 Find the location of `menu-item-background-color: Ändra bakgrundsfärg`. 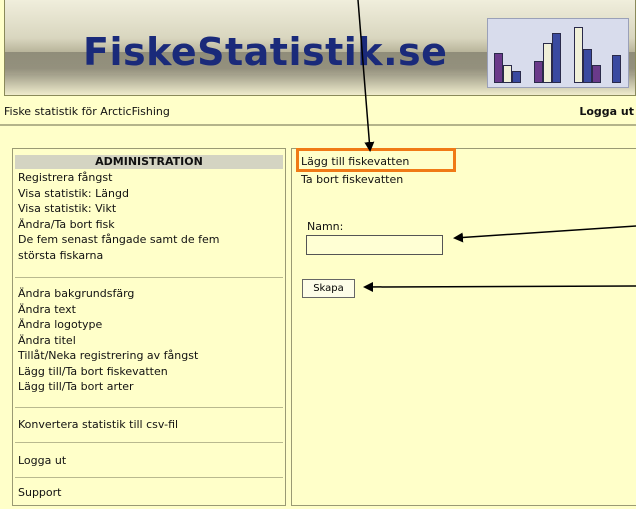

menu-item-background-color: Ändra bakgrundsfärg is located at coordinates (108, 294).